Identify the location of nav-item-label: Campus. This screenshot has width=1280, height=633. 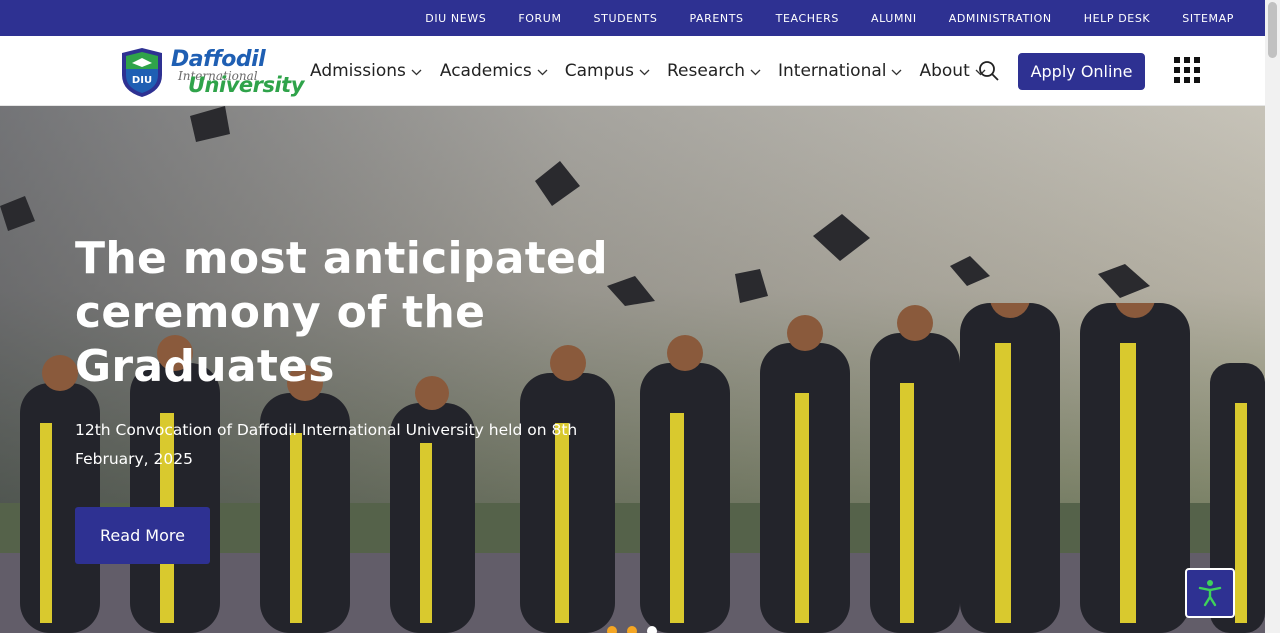
(599, 71).